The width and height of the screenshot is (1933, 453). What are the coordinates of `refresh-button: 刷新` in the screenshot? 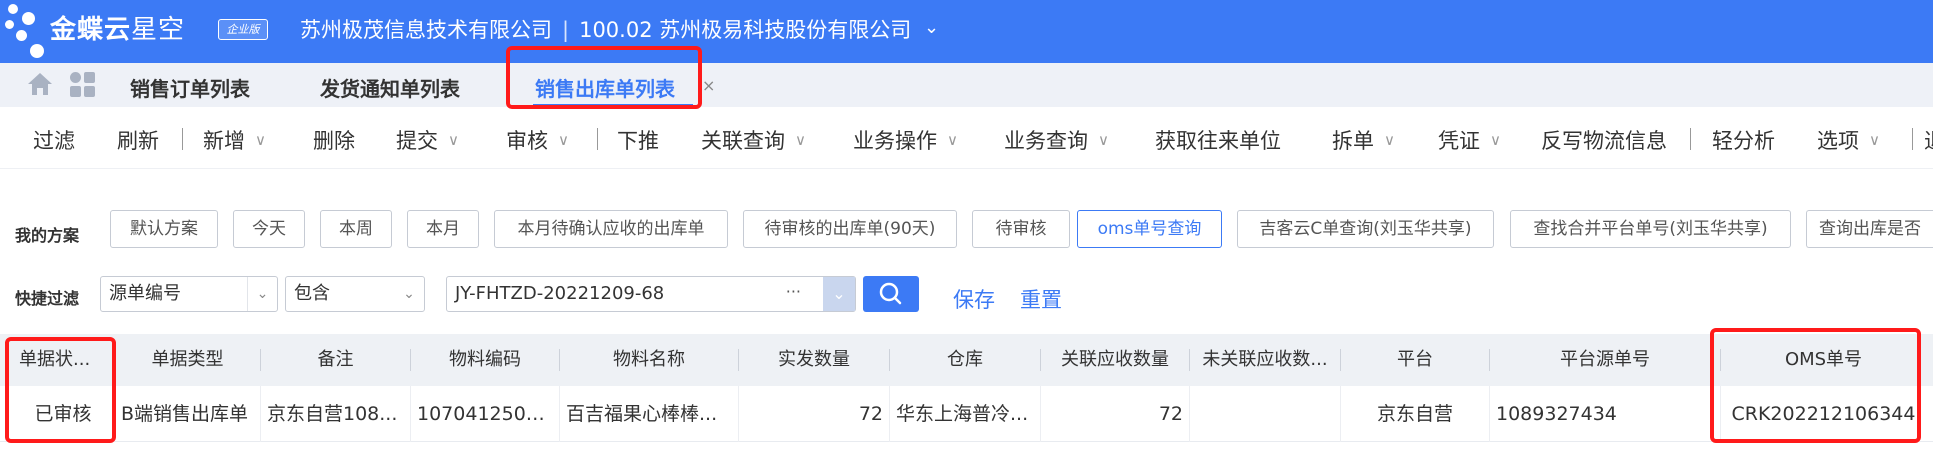 It's located at (138, 140).